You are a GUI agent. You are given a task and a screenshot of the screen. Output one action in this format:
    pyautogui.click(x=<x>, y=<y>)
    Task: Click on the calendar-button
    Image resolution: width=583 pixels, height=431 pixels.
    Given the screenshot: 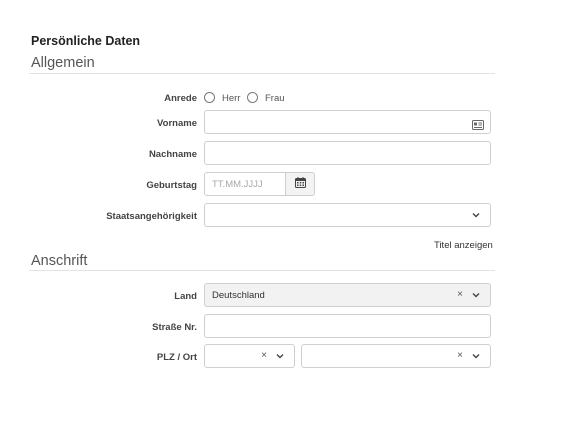 What is the action you would take?
    pyautogui.click(x=300, y=184)
    